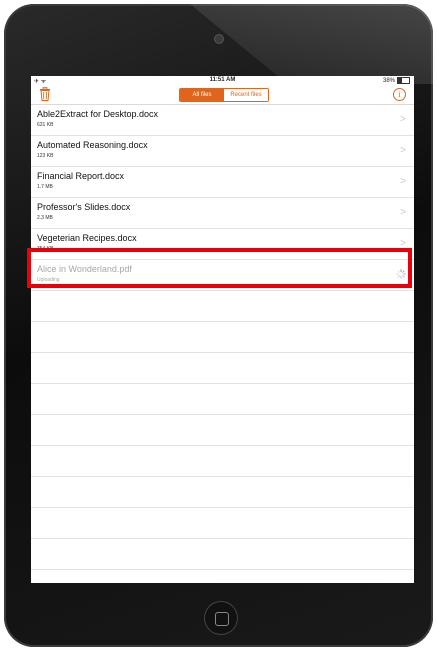  What do you see at coordinates (396, 80) in the screenshot?
I see `battery-status: 38%` at bounding box center [396, 80].